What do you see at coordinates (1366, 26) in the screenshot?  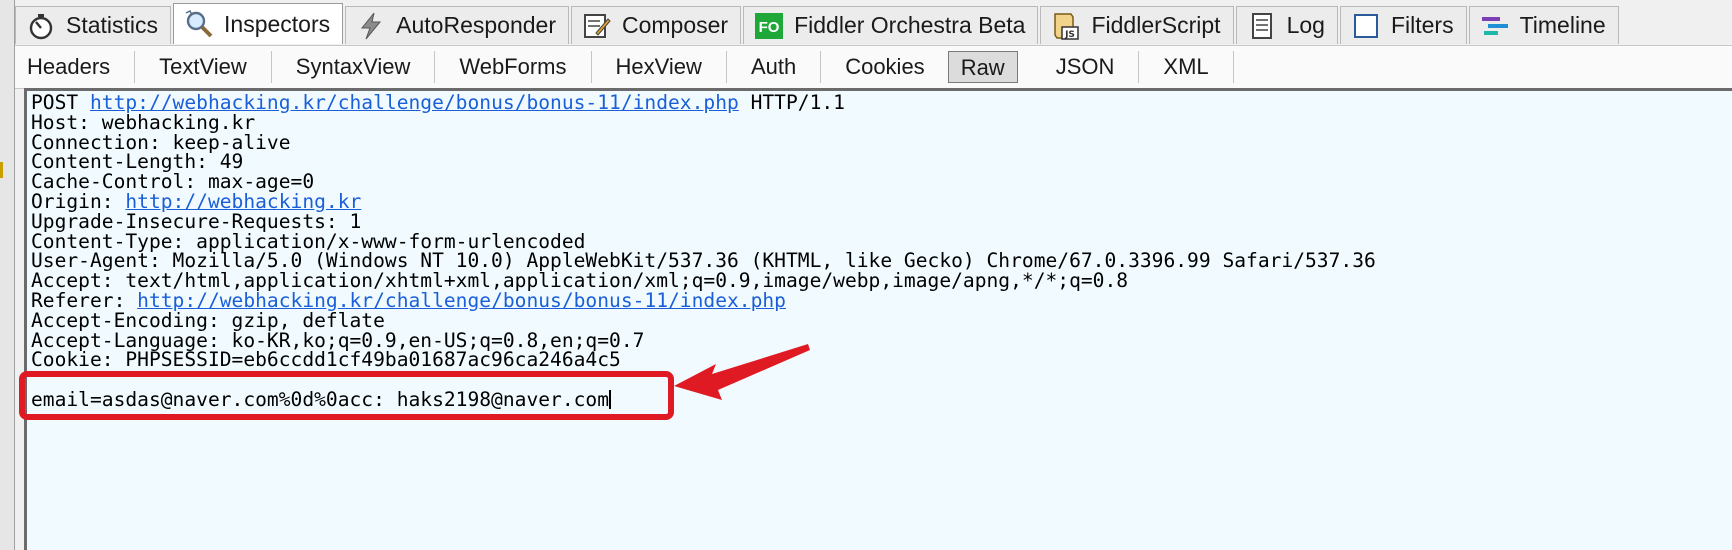 I see `checkbox-icon` at bounding box center [1366, 26].